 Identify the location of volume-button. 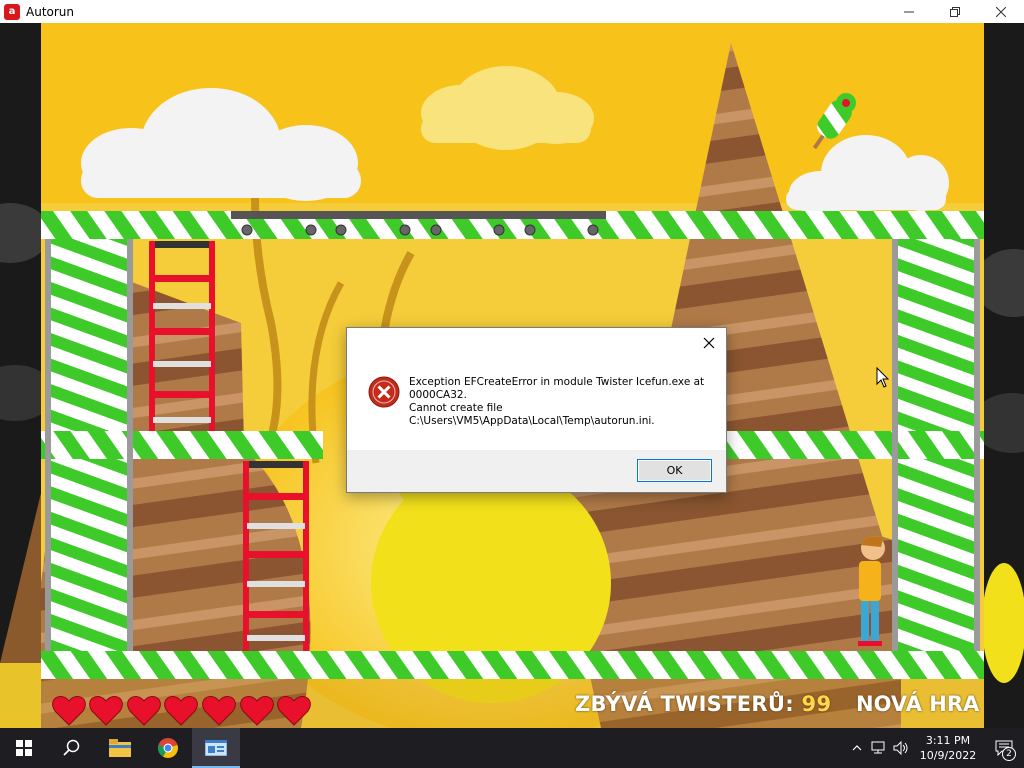
(901, 748).